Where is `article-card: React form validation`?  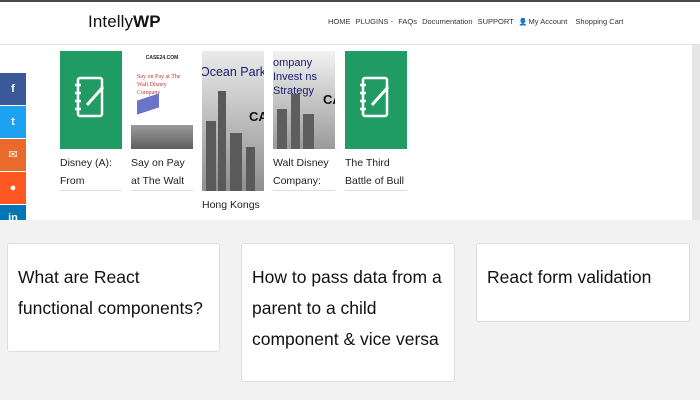 article-card: React form validation is located at coordinates (583, 282).